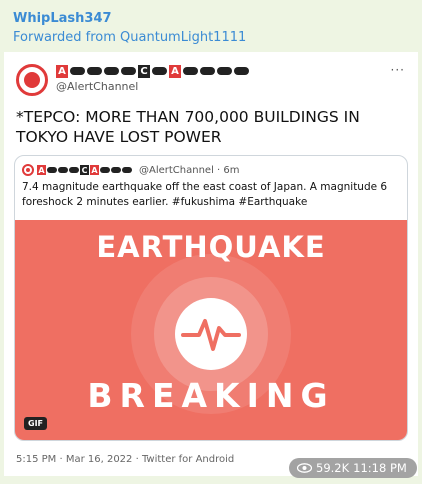 This screenshot has height=484, width=422. Describe the element at coordinates (28, 170) in the screenshot. I see `quoted-avatar` at that location.